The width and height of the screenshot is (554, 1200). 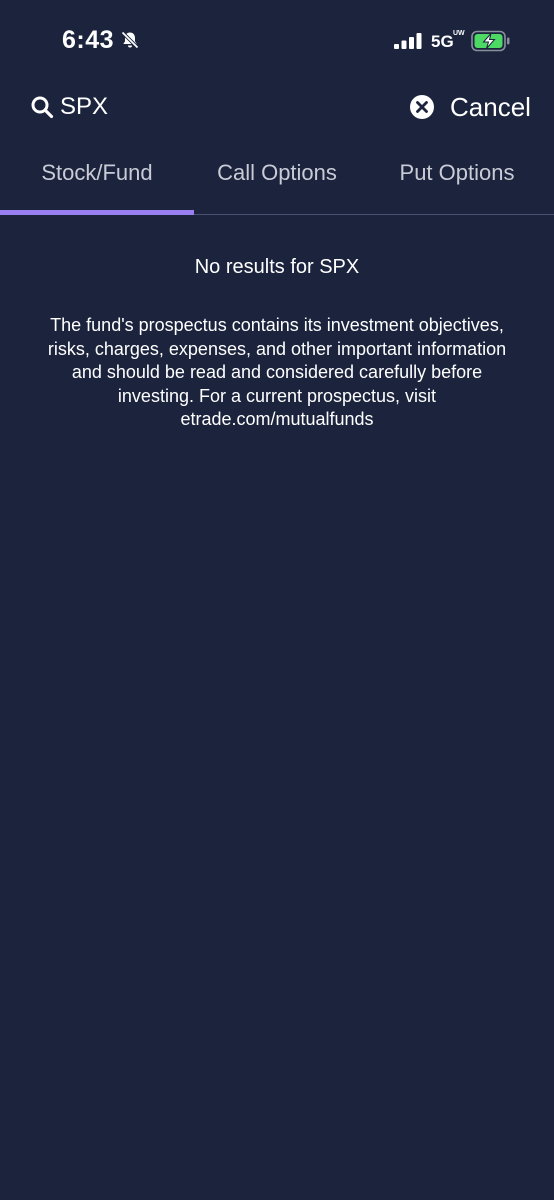 I want to click on network-label: 5G, so click(x=442, y=41).